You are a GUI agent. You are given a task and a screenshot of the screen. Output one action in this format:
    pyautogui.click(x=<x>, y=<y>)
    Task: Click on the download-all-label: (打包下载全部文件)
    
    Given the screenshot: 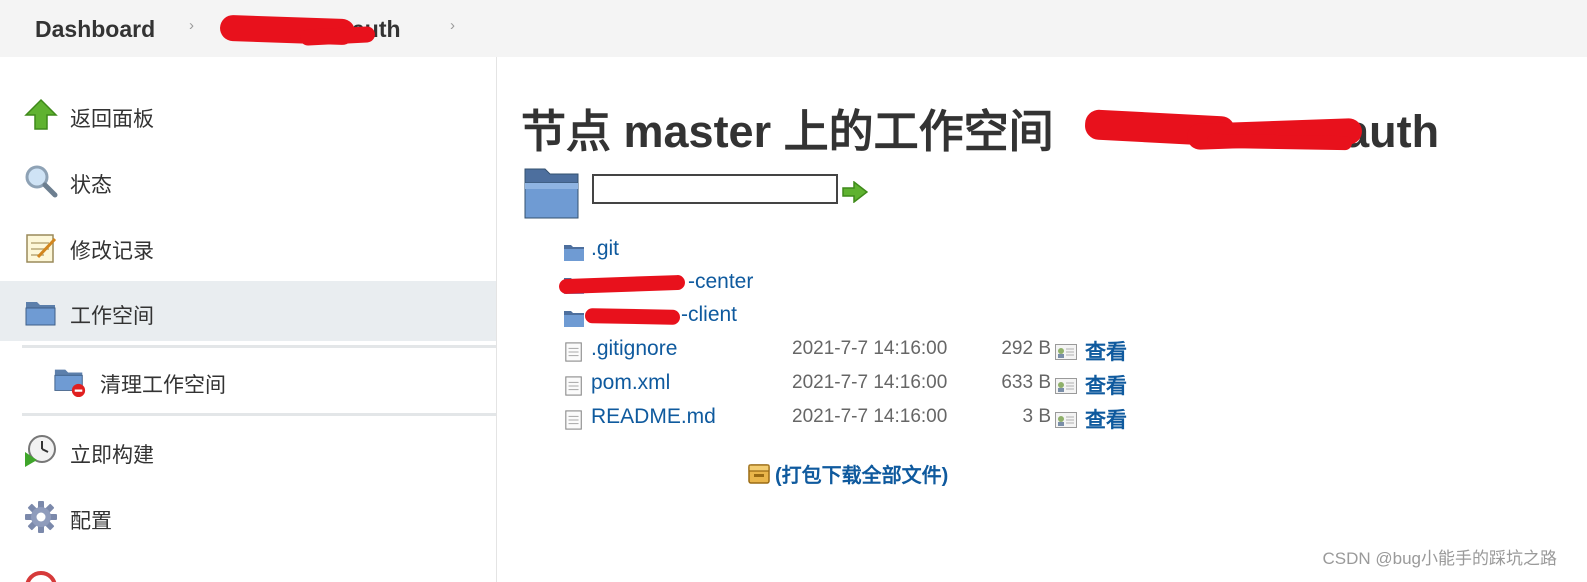 What is the action you would take?
    pyautogui.click(x=862, y=476)
    